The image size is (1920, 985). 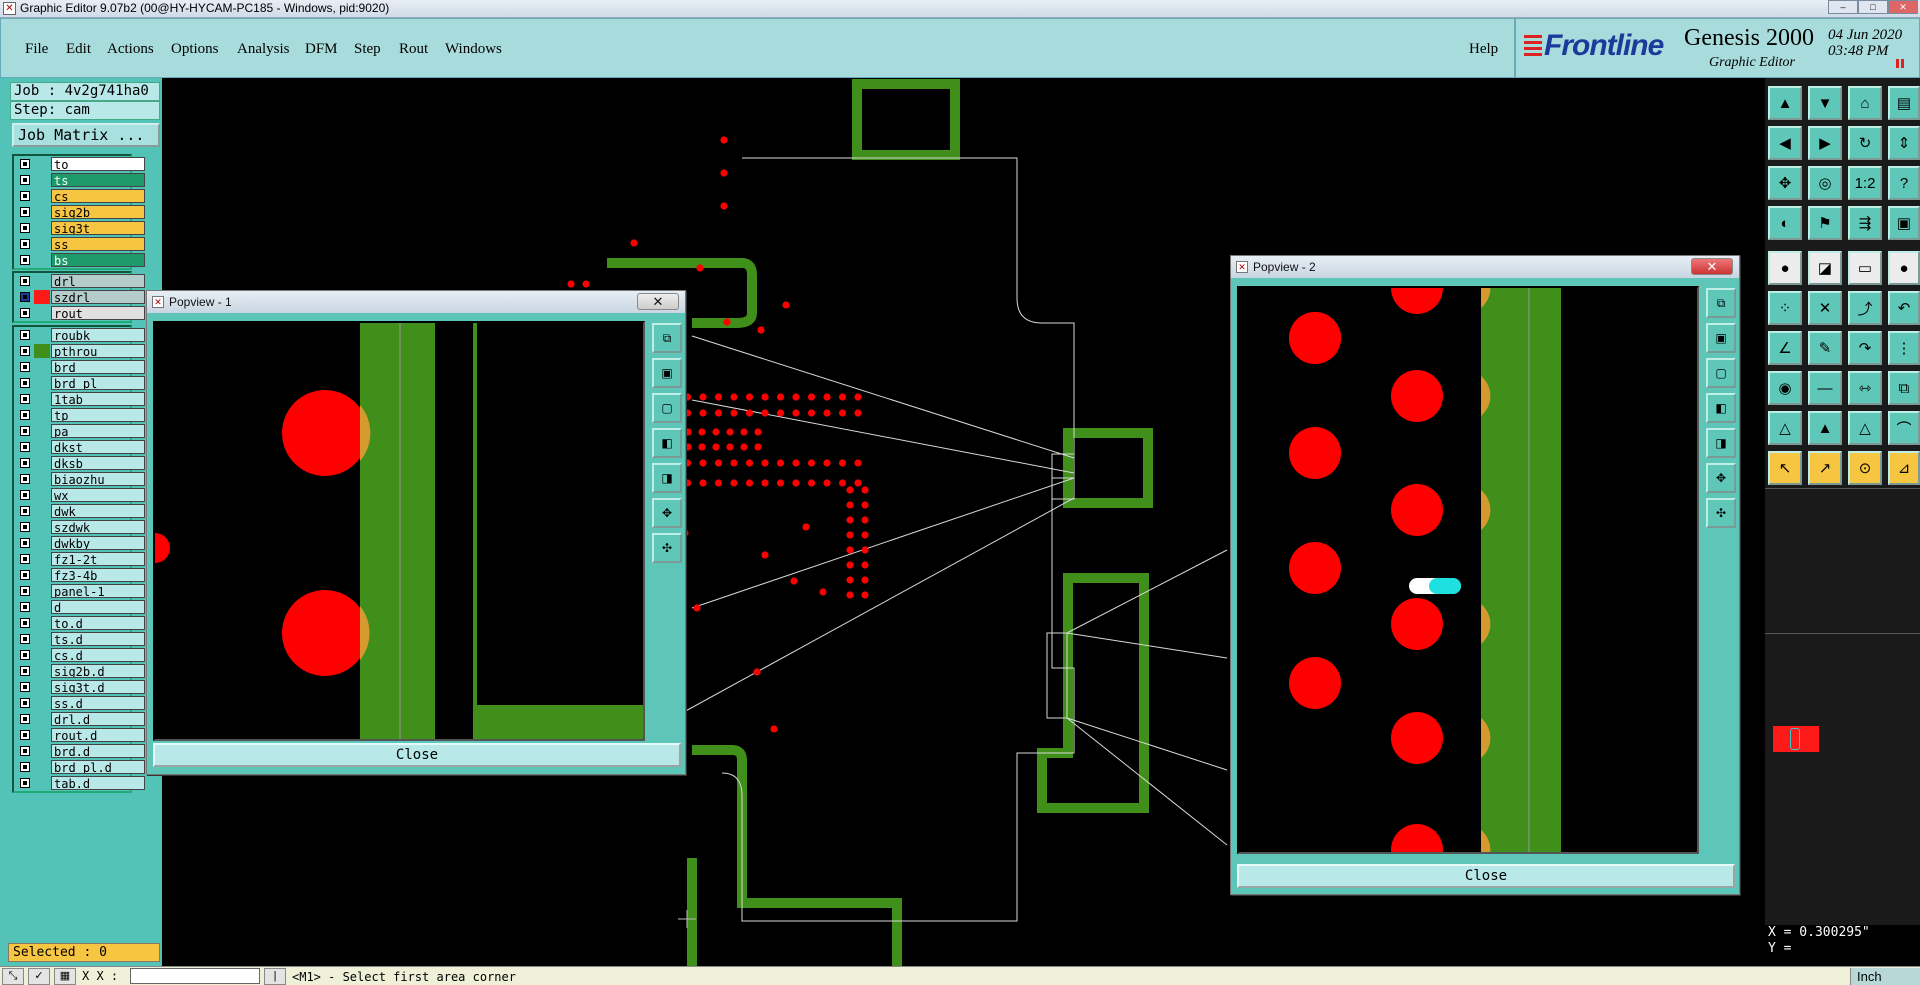 What do you see at coordinates (98, 367) in the screenshot?
I see `layer-name: brd` at bounding box center [98, 367].